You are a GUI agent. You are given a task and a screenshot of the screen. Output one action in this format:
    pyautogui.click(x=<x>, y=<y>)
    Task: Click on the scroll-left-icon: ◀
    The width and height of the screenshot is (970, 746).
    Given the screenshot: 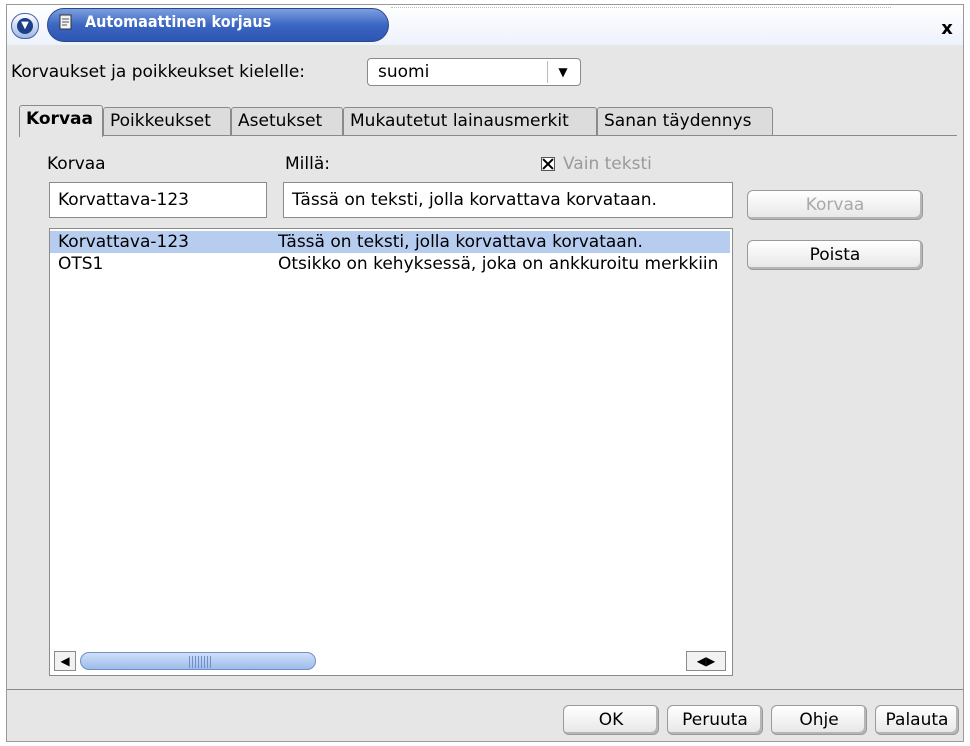 What is the action you would take?
    pyautogui.click(x=65, y=661)
    